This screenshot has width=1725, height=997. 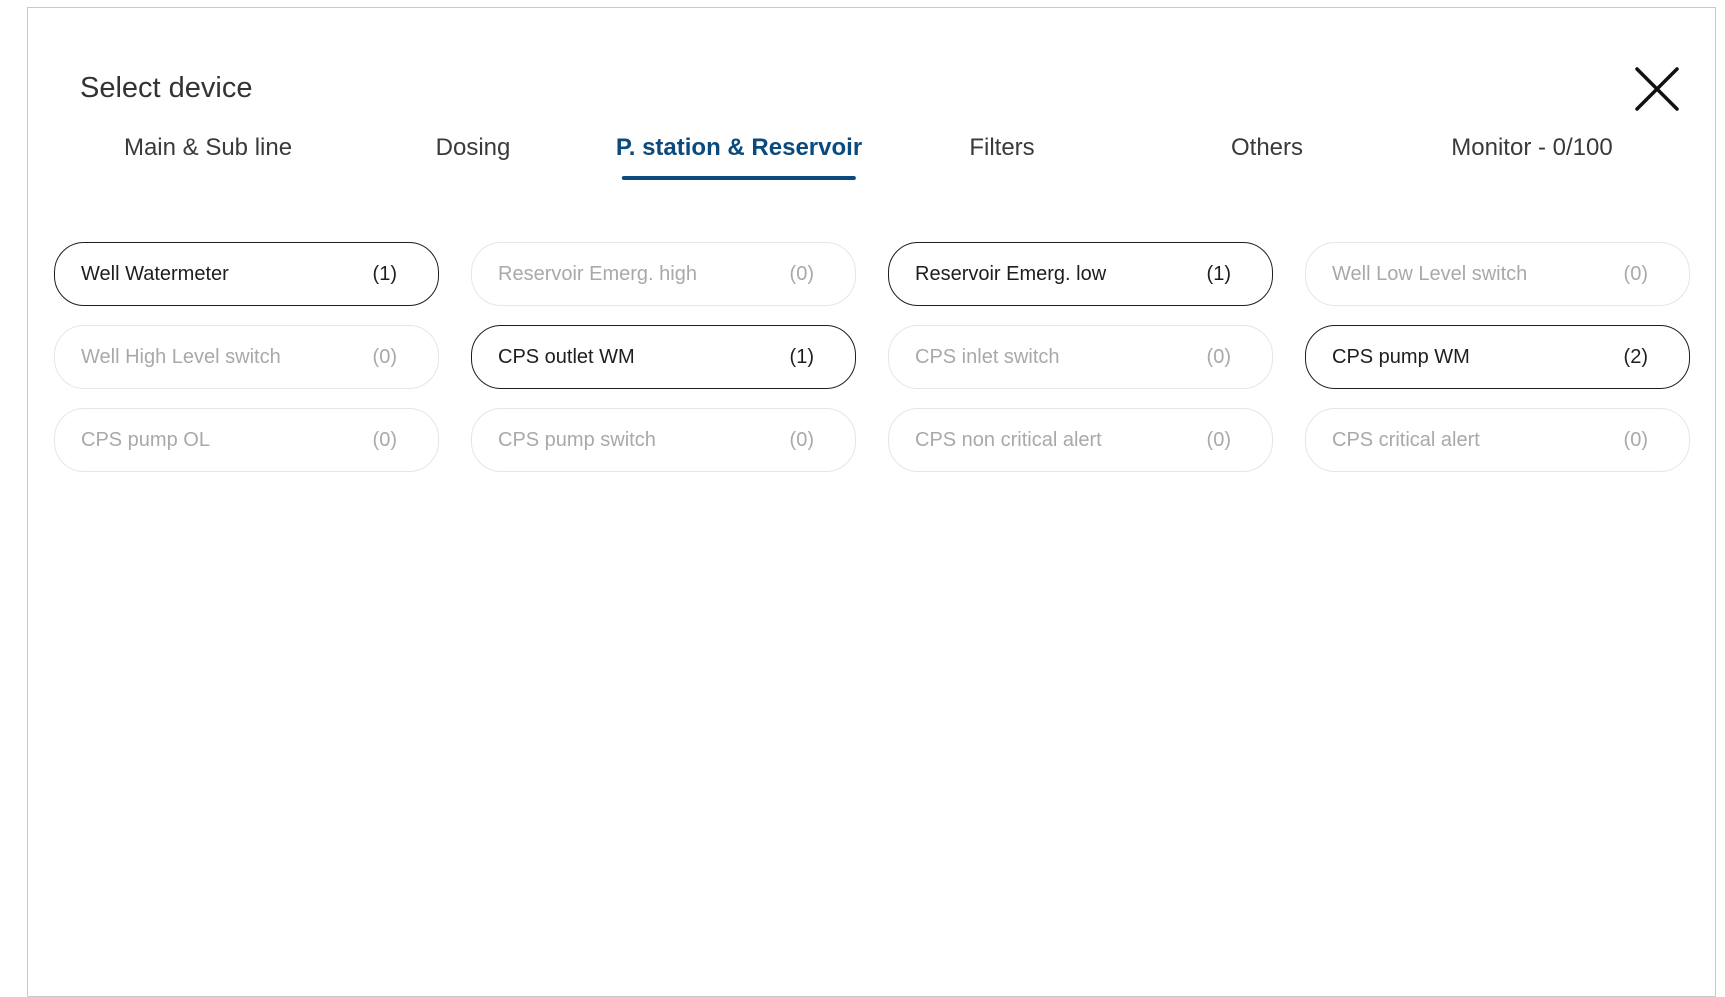 What do you see at coordinates (577, 439) in the screenshot?
I see `device-label: CPS pump switch` at bounding box center [577, 439].